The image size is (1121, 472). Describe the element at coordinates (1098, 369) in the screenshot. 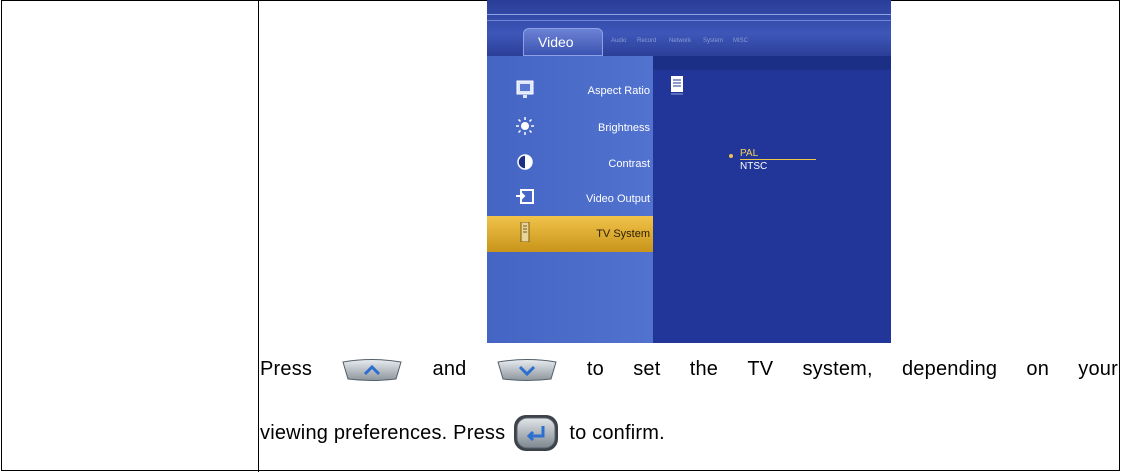

I see `instruction-word: your` at that location.